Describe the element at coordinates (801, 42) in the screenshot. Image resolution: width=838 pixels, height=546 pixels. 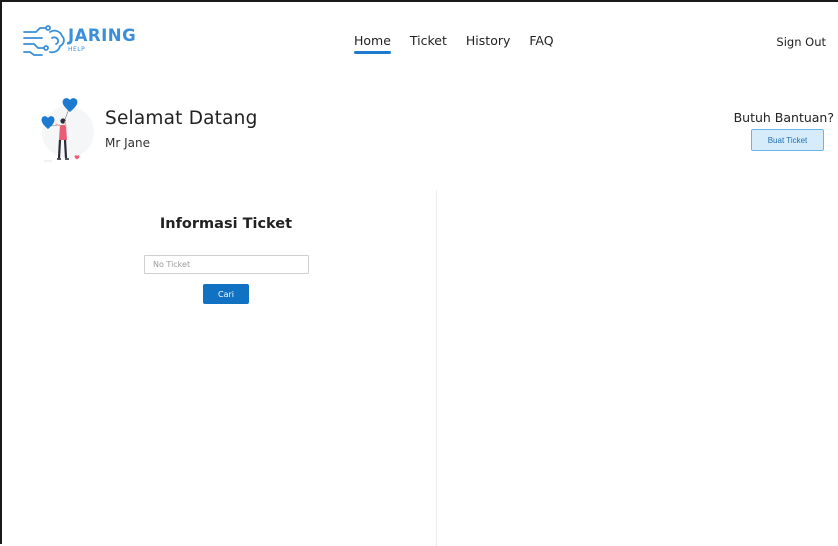
I see `sign-out-link: Sign Out` at that location.